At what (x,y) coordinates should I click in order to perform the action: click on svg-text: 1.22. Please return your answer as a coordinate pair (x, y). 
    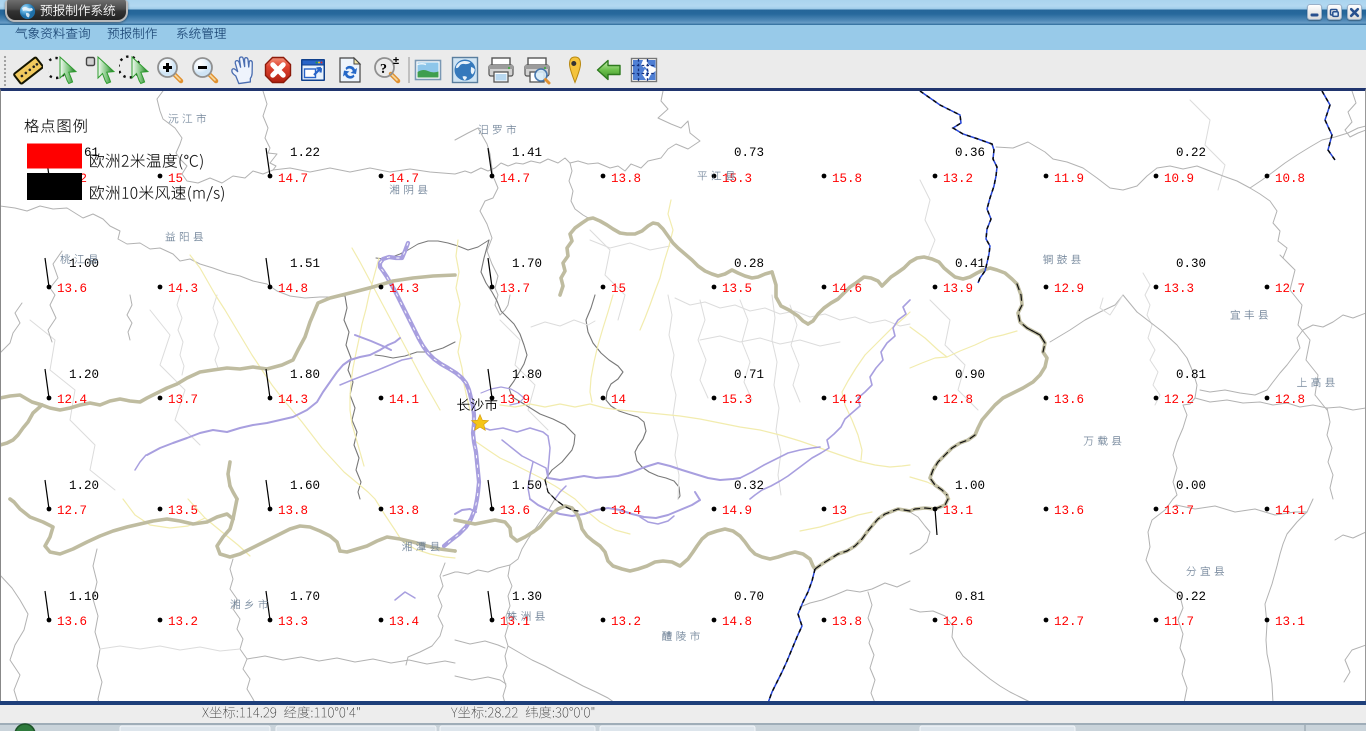
    Looking at the image, I should click on (305, 153).